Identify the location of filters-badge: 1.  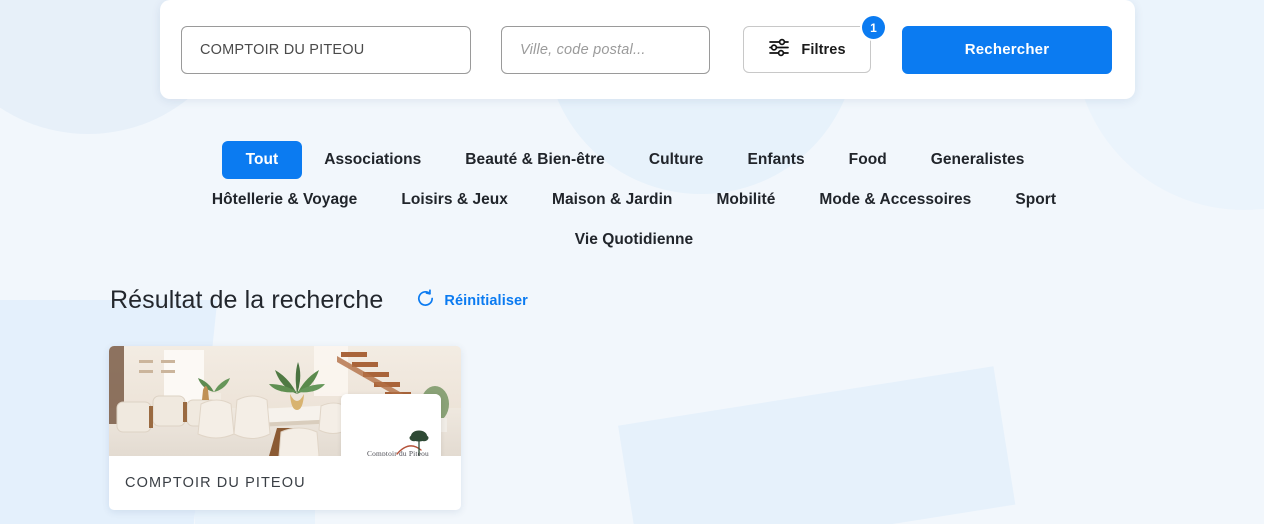
(873, 27).